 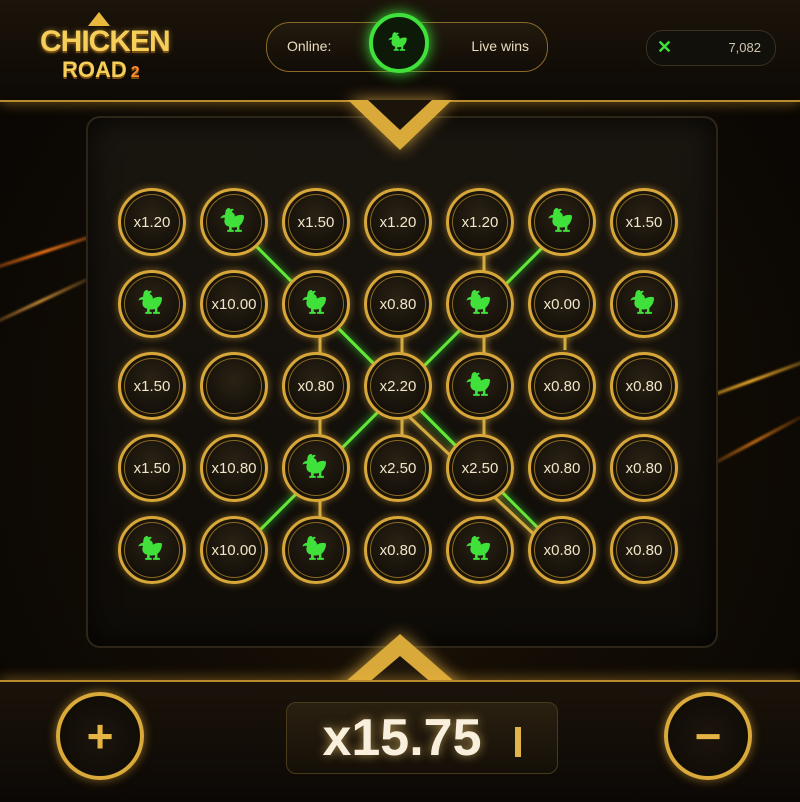 I want to click on multiplier-value: x0.00, so click(x=562, y=304).